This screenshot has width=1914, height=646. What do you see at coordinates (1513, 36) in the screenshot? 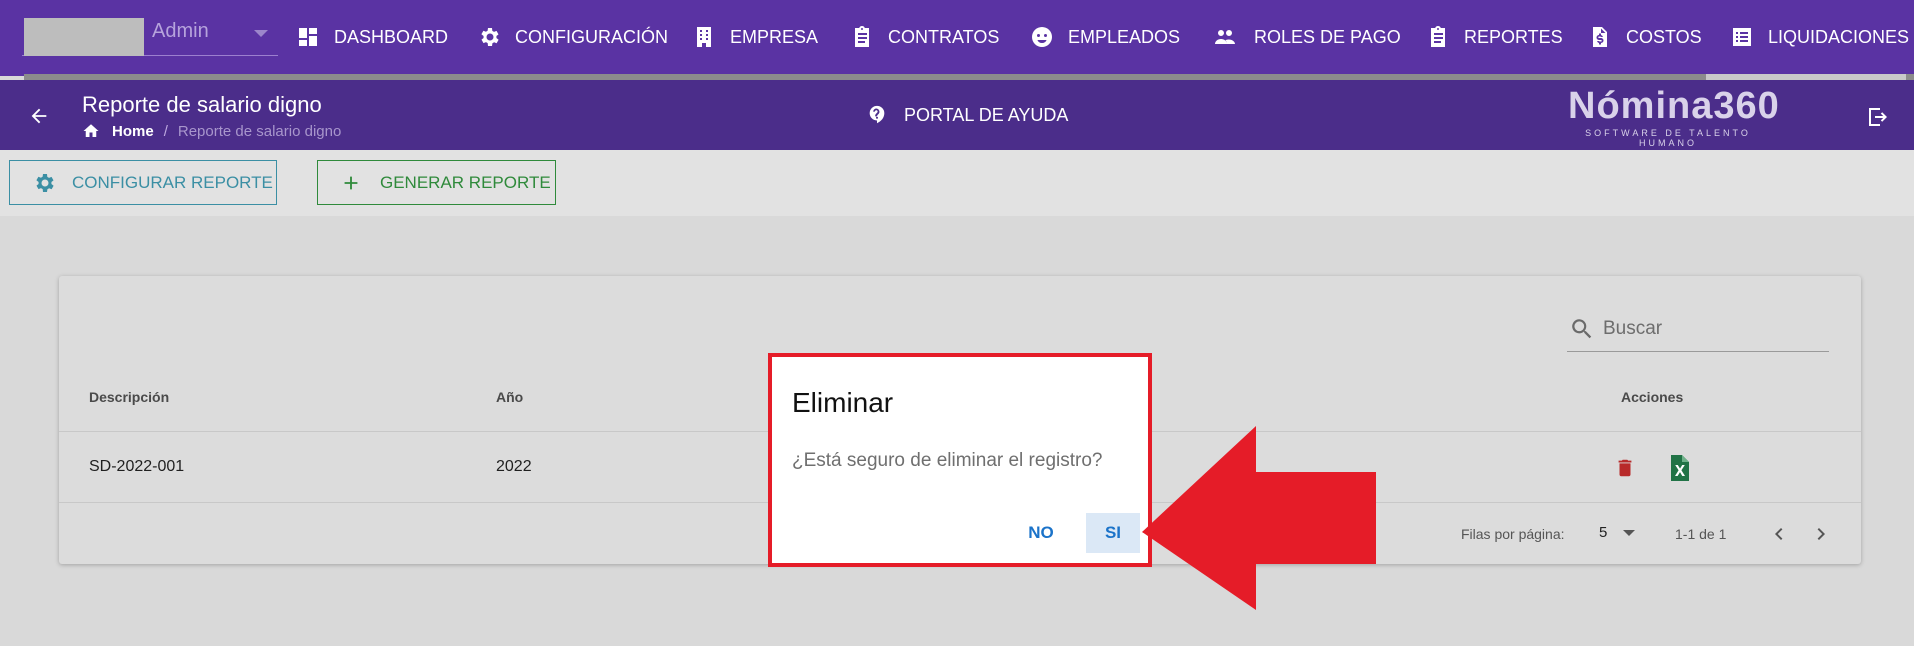
I see `nav-item-label: REPORTES` at bounding box center [1513, 36].